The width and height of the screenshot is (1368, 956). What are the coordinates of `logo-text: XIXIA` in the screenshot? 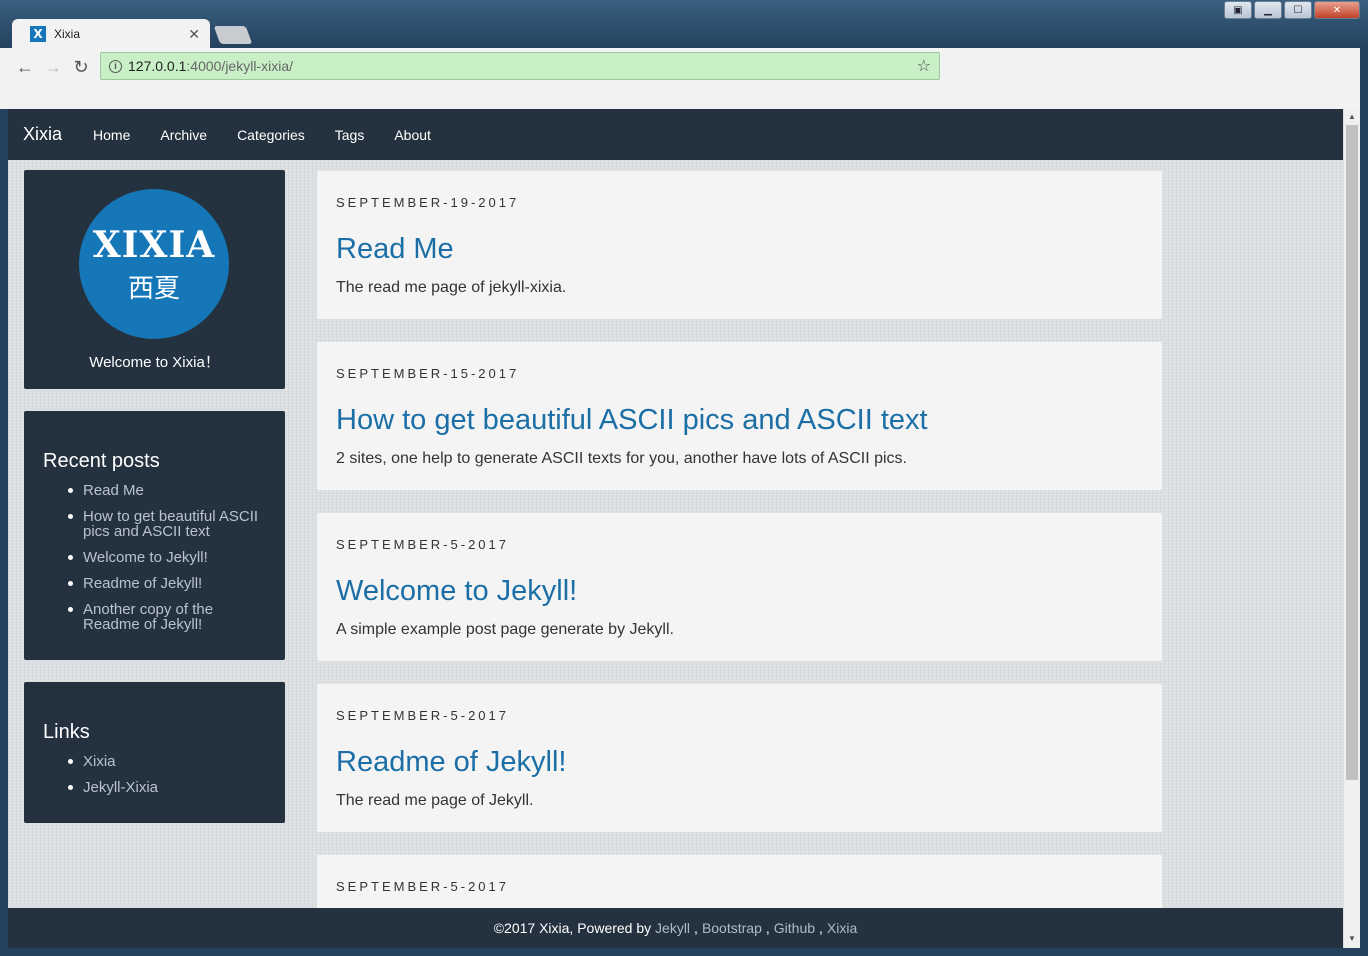 It's located at (154, 244).